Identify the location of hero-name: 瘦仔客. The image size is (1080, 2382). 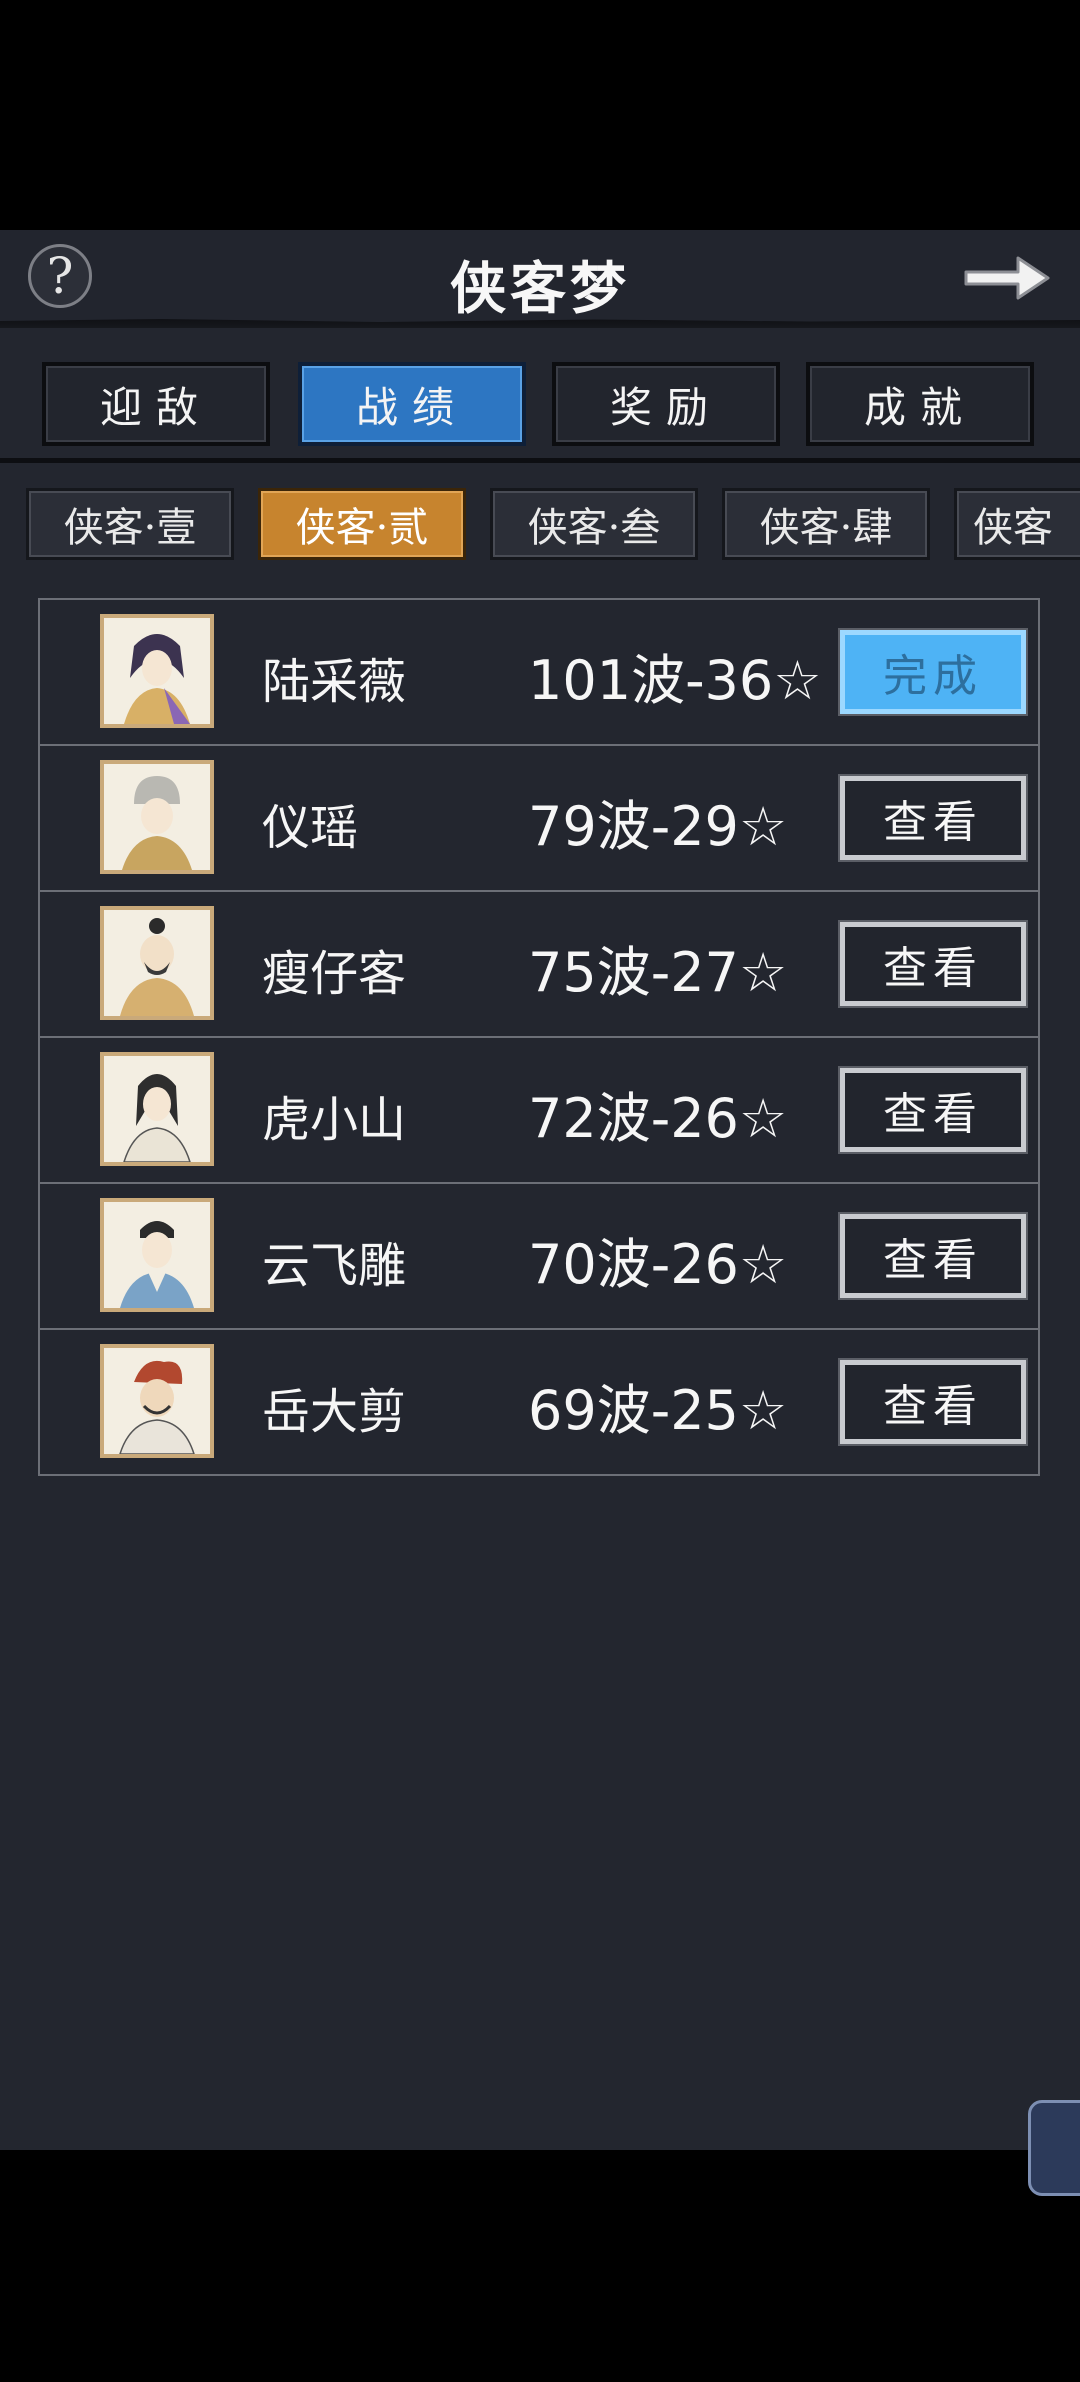
(334, 974).